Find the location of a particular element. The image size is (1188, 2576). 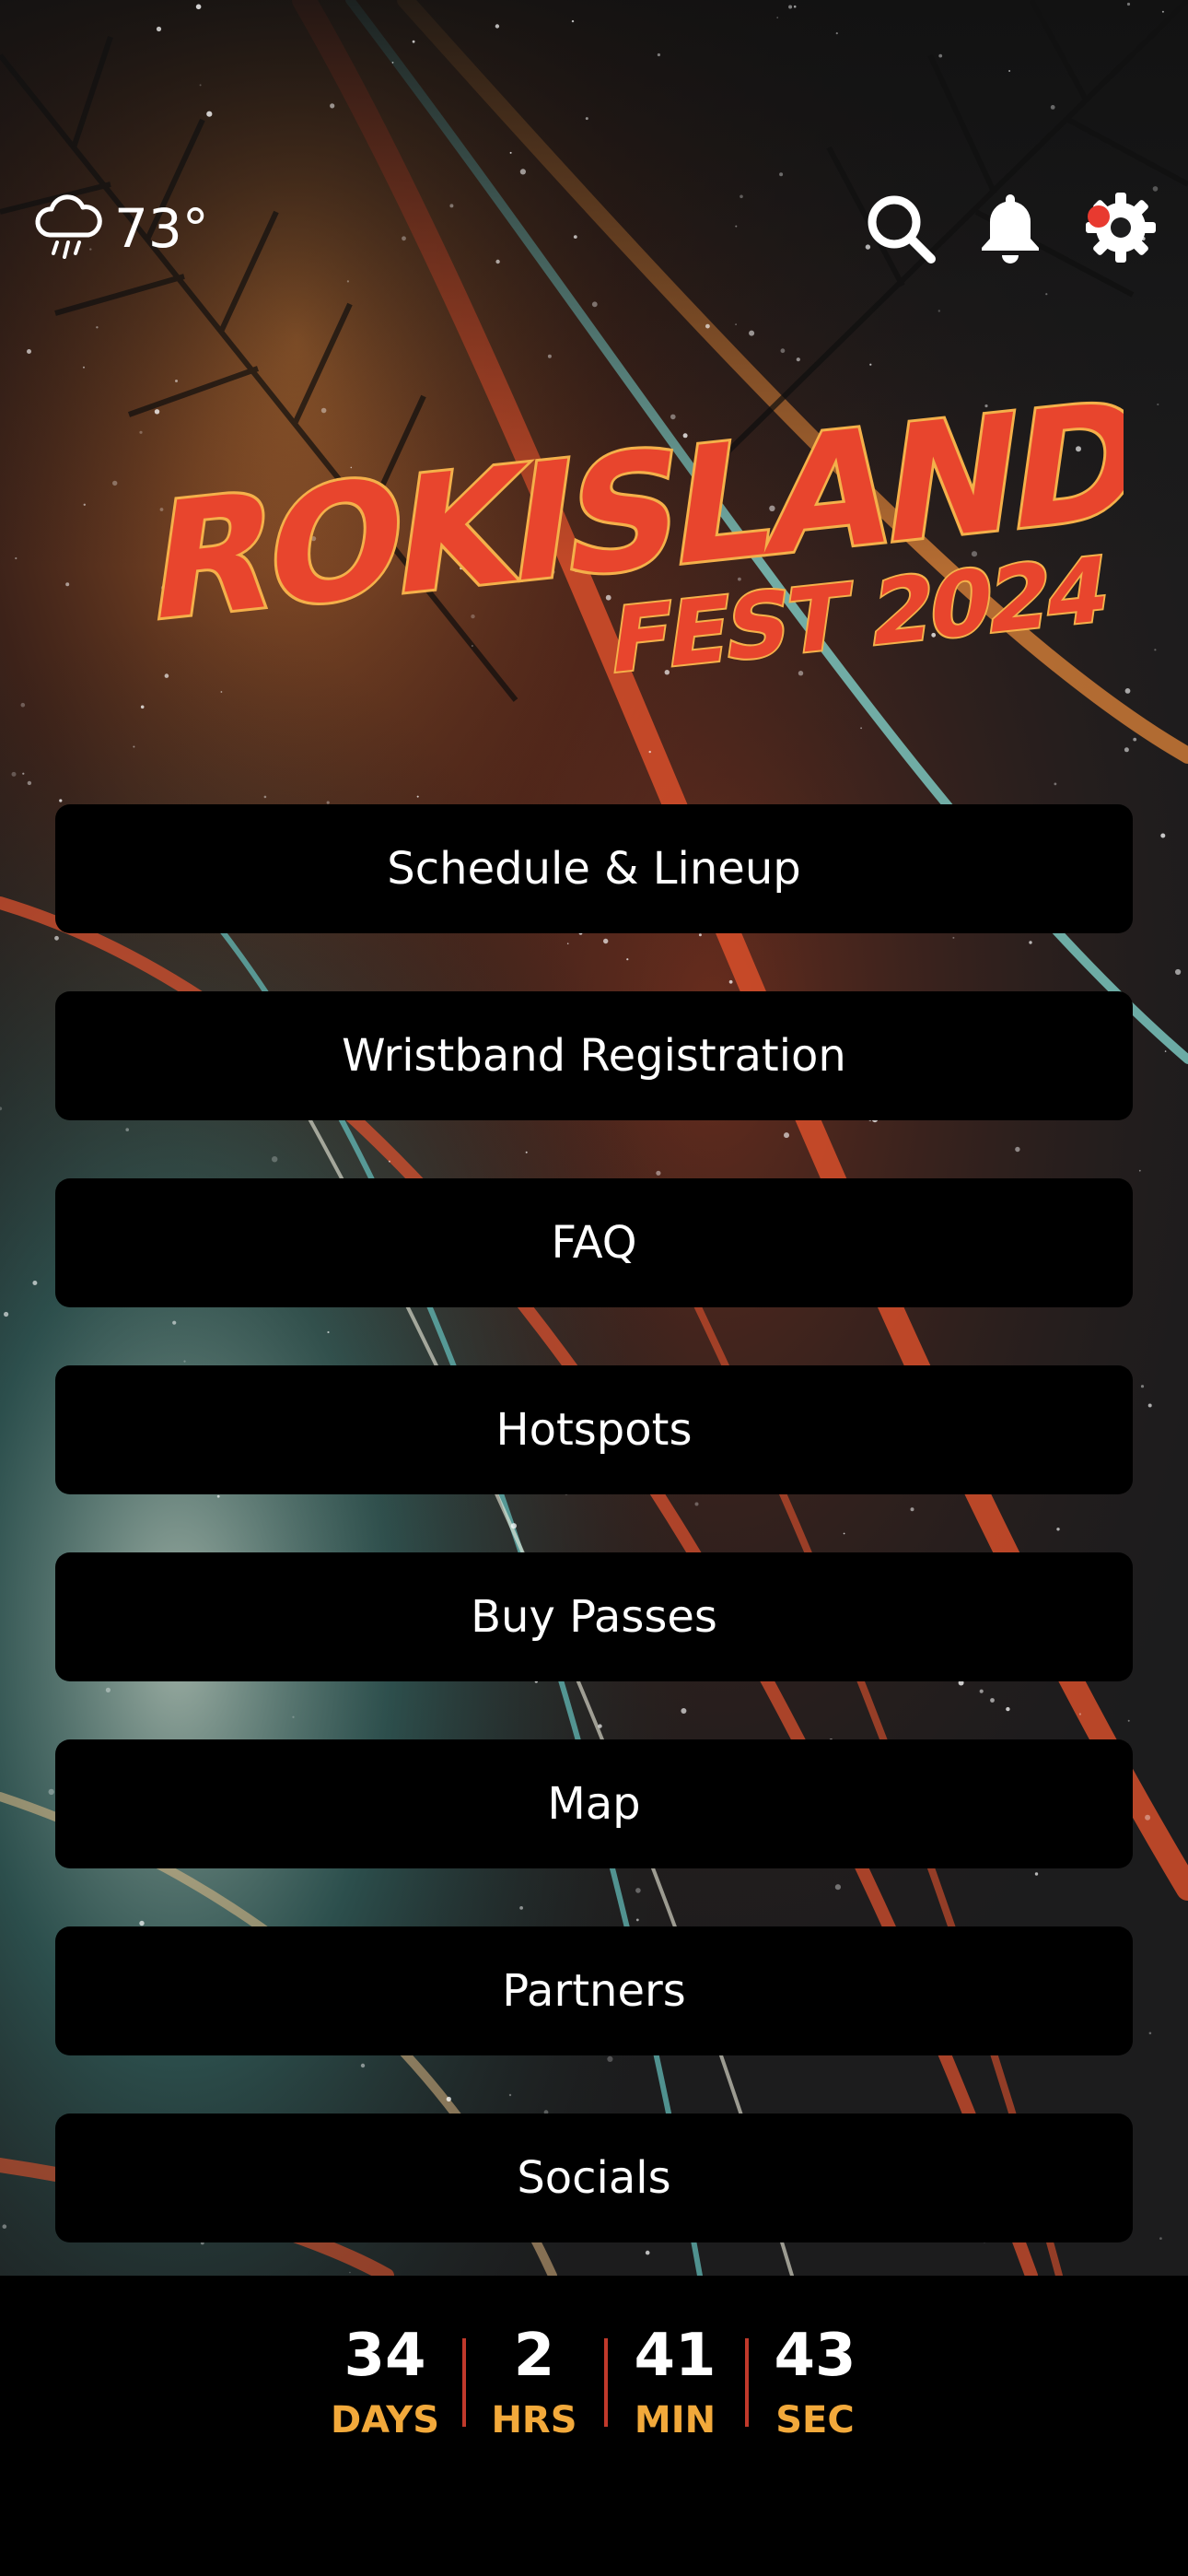

countdown-seconds: 43 SEC is located at coordinates (815, 2383).